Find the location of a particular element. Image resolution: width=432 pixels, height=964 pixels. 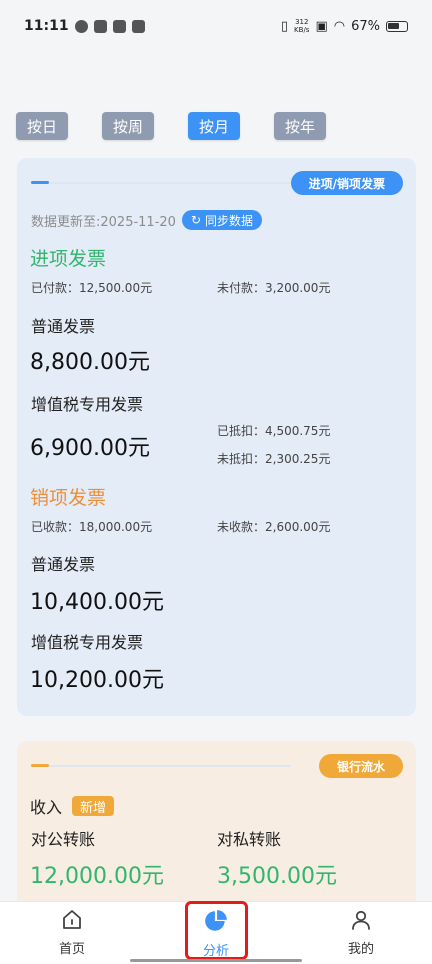

bank-card-tag: 银行流水 is located at coordinates (360, 766).